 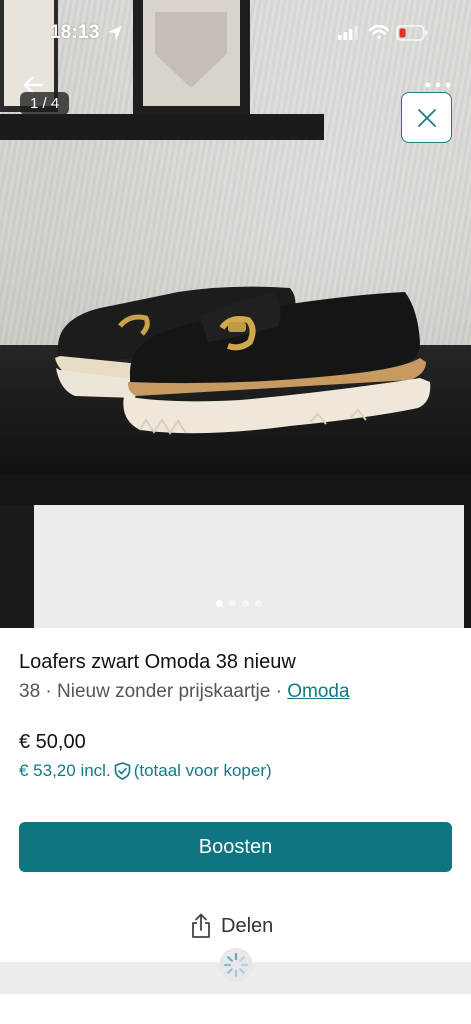 I want to click on more-options-icon, so click(x=438, y=85).